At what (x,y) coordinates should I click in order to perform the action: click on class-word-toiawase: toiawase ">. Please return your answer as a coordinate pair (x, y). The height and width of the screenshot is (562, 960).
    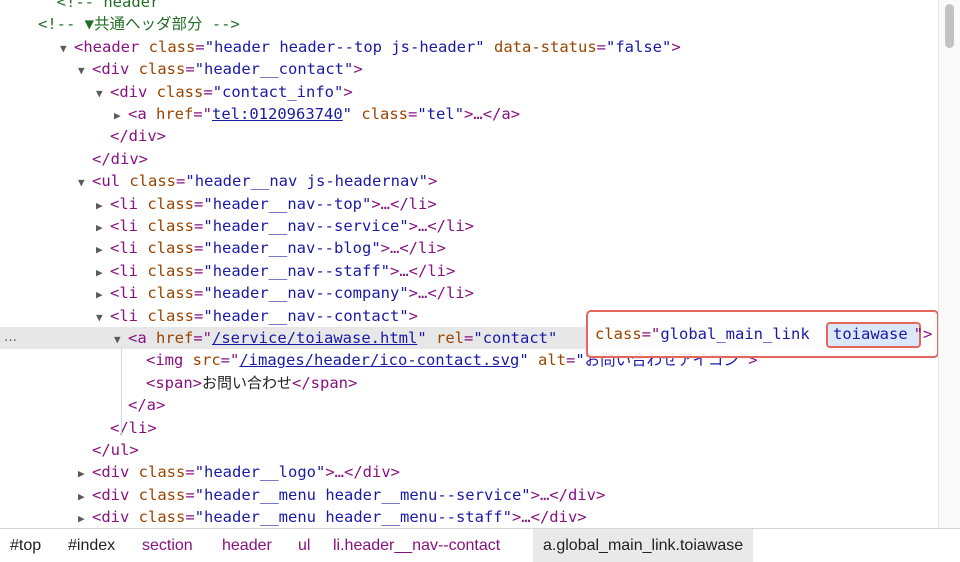
    Looking at the image, I should click on (882, 334).